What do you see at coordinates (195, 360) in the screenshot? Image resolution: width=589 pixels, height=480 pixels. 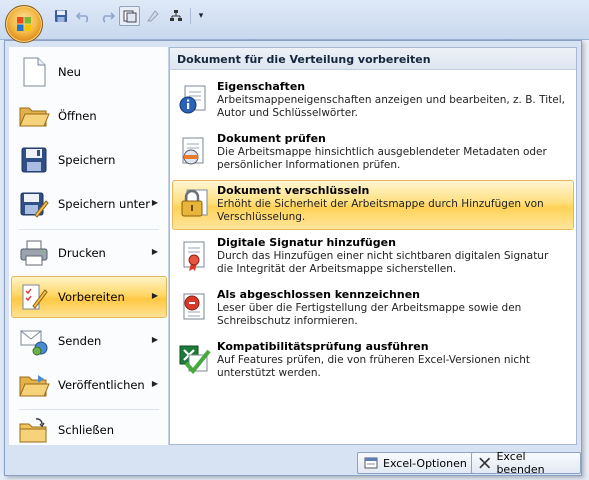 I see `compatibility-check-icon` at bounding box center [195, 360].